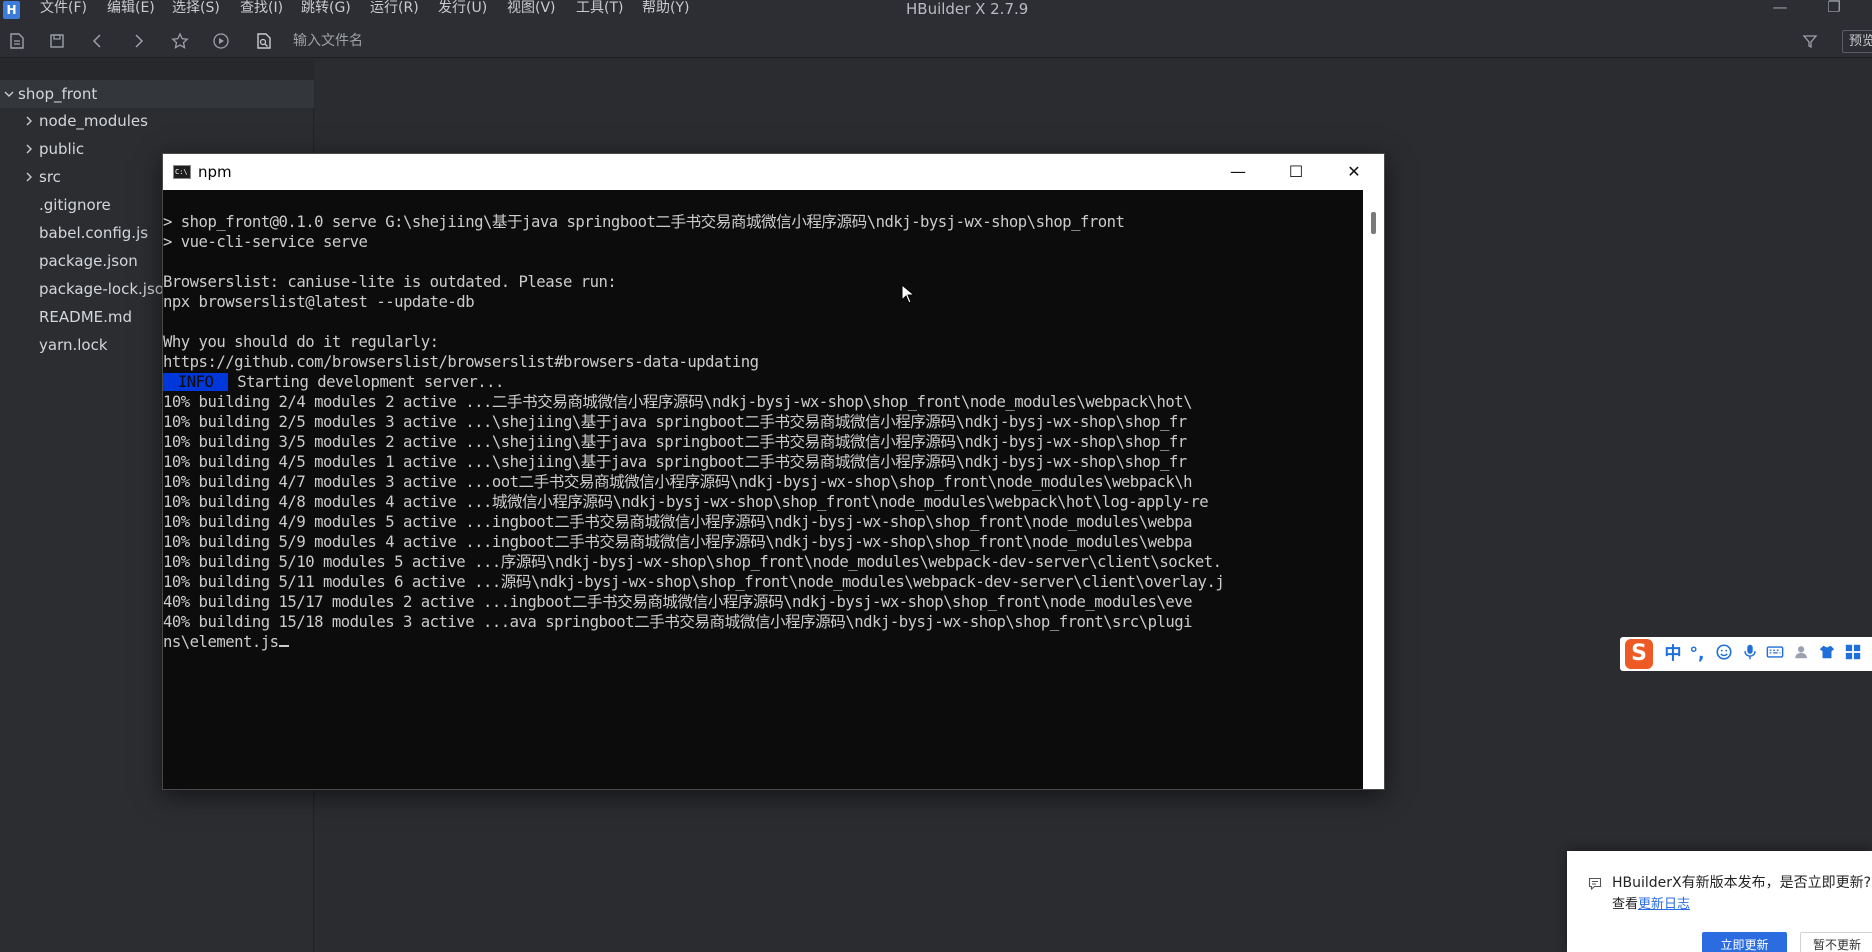 This screenshot has width=1872, height=952. I want to click on console-line: > vue-cli-service serve, so click(265, 242).